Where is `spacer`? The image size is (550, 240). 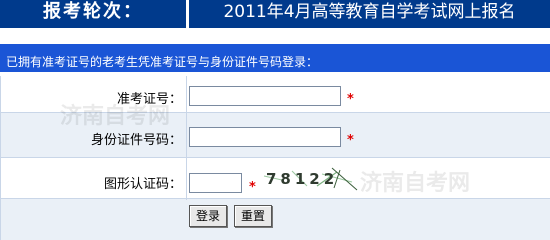
spacer is located at coordinates (275, 36).